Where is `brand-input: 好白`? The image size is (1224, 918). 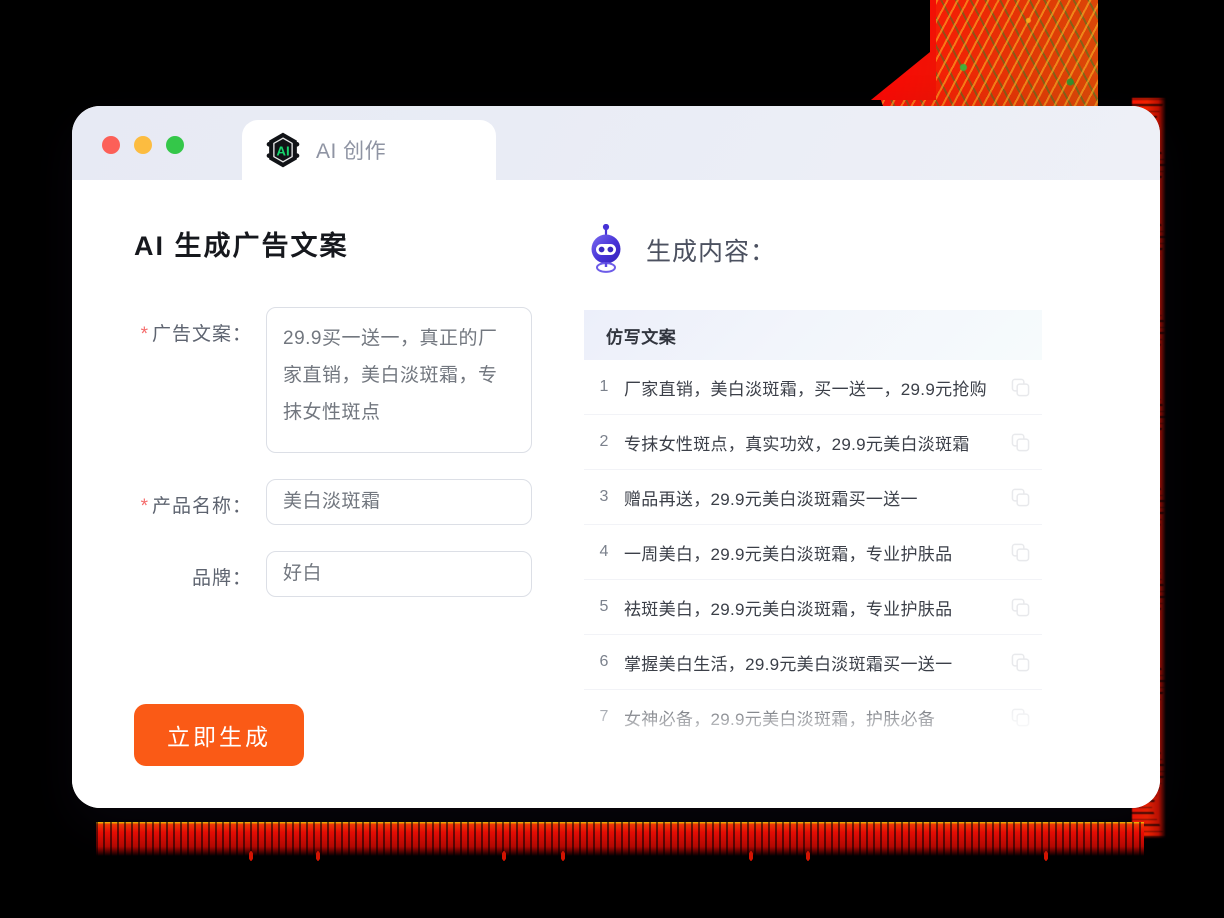
brand-input: 好白 is located at coordinates (399, 574).